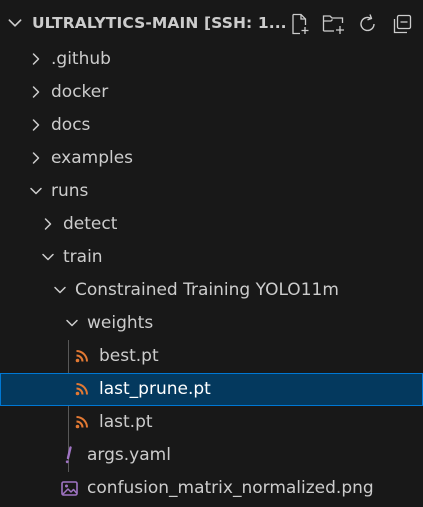 This screenshot has height=507, width=423. I want to click on tree-item-runs: runs, so click(211, 191).